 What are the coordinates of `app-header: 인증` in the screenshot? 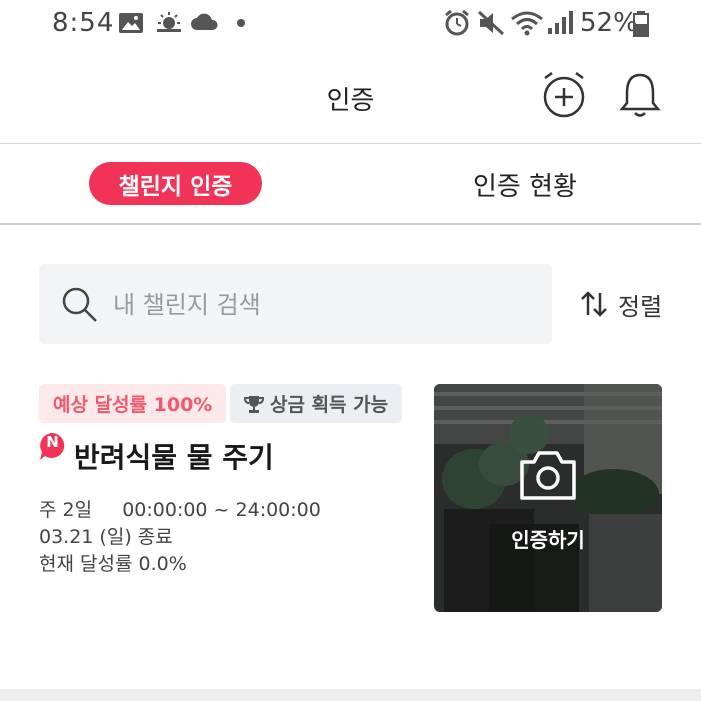 It's located at (350, 96).